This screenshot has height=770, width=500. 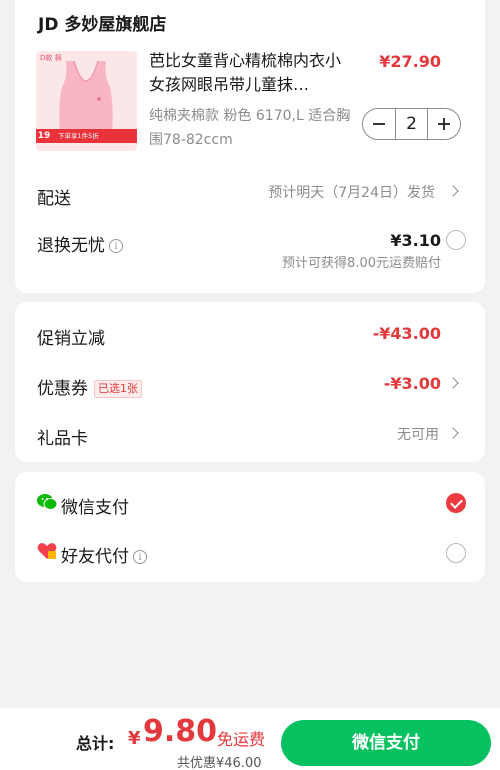 I want to click on product-spec: 纯棉夹棉款 粉色 6170,L 适合胸围78-82ccm, so click(x=254, y=128).